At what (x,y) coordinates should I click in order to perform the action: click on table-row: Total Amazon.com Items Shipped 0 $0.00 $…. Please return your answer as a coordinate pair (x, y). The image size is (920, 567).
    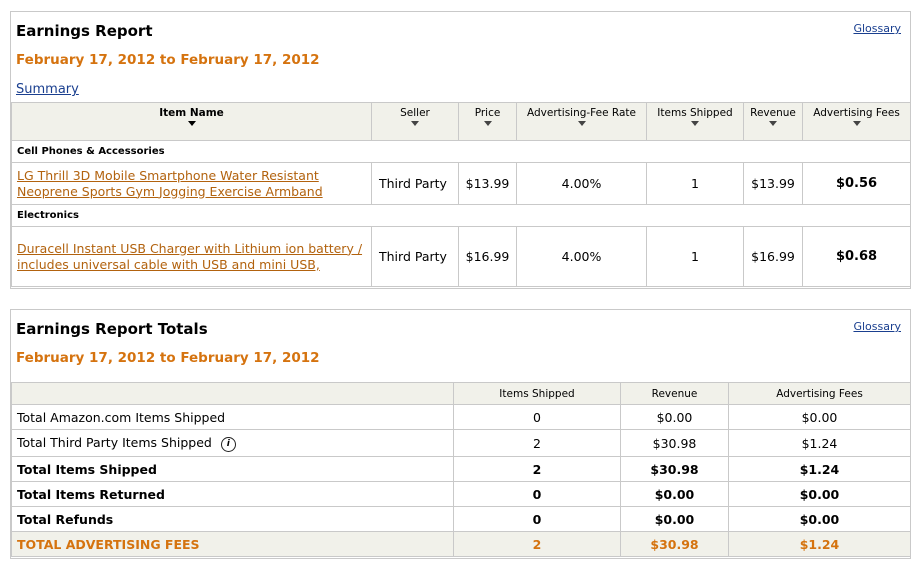
    Looking at the image, I should click on (461, 417).